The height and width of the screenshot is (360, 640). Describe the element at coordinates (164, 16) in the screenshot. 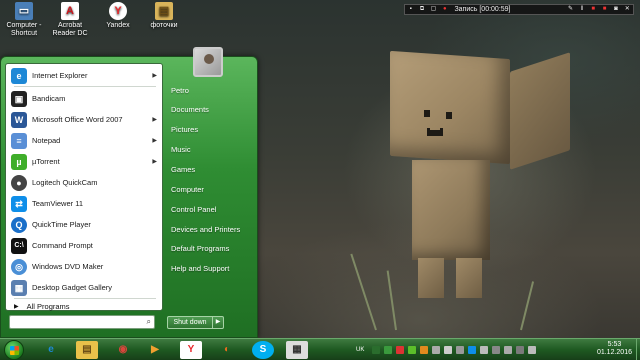

I see `desktop-icon-fotochki: ▤ фоточки` at that location.